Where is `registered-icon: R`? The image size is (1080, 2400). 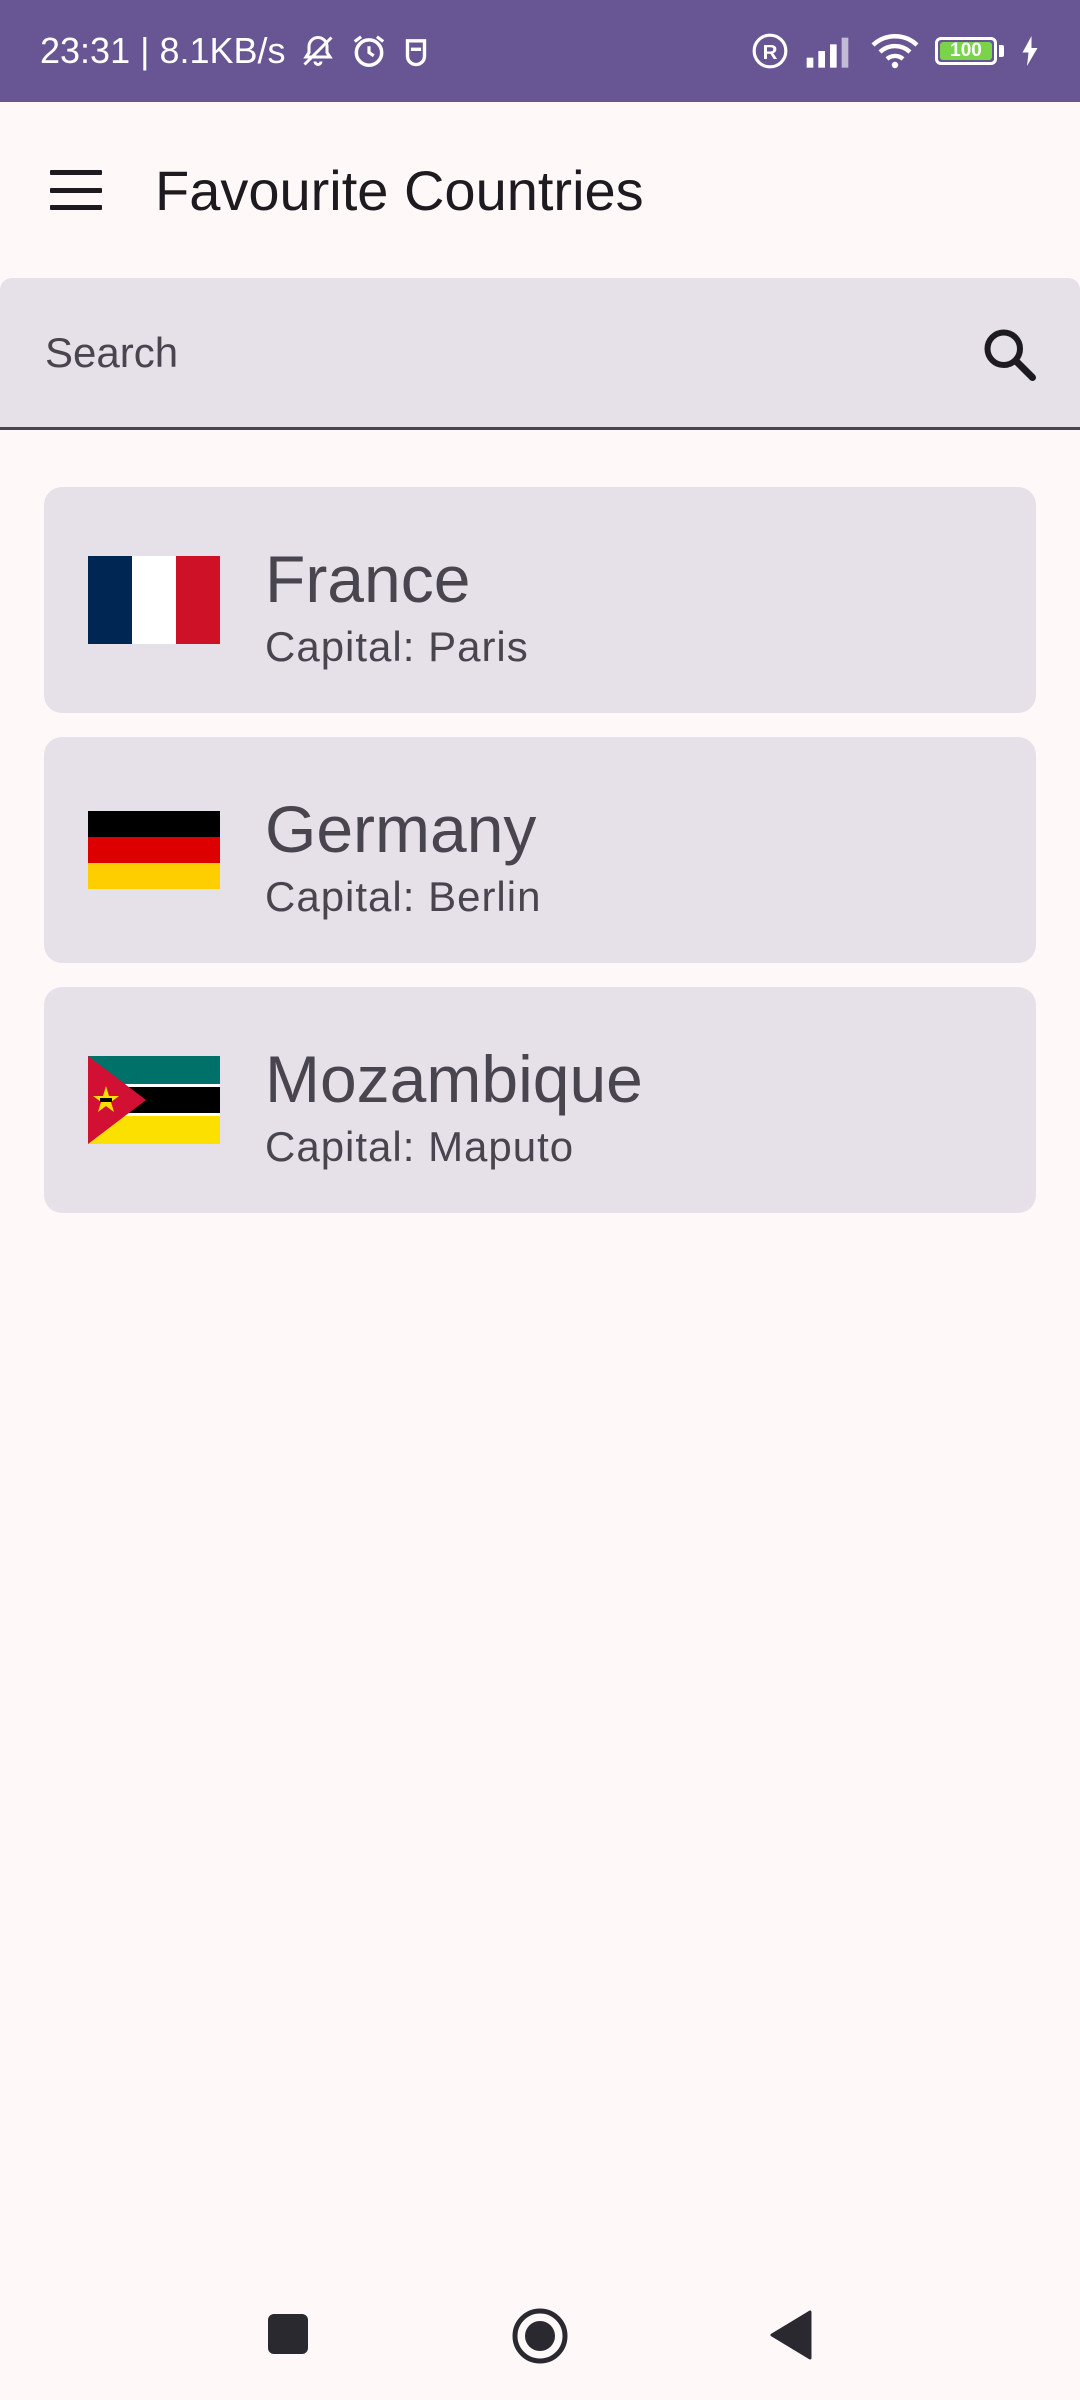
registered-icon: R is located at coordinates (770, 51).